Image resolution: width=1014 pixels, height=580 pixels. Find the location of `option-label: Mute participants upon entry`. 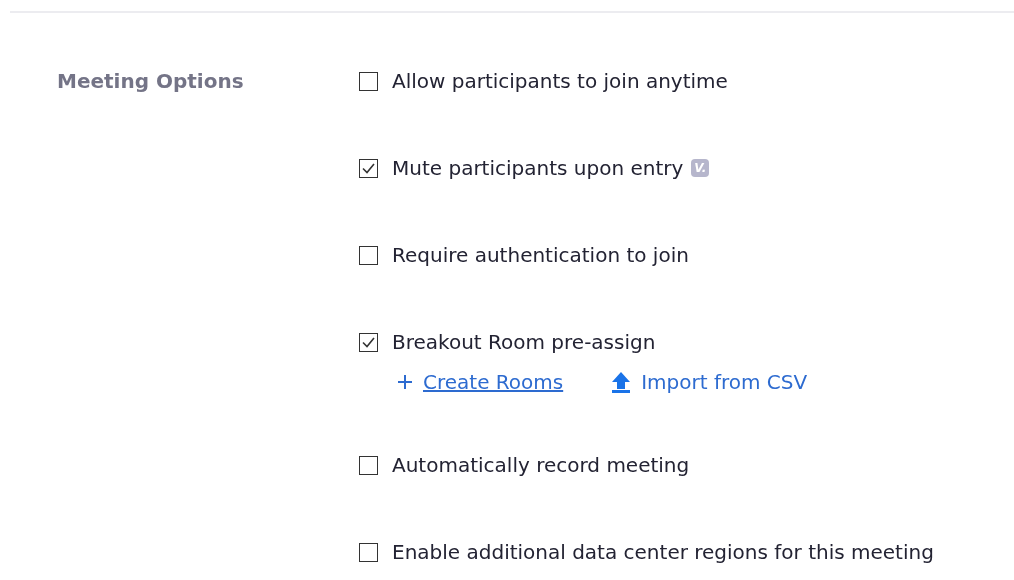

option-label: Mute participants upon entry is located at coordinates (538, 168).